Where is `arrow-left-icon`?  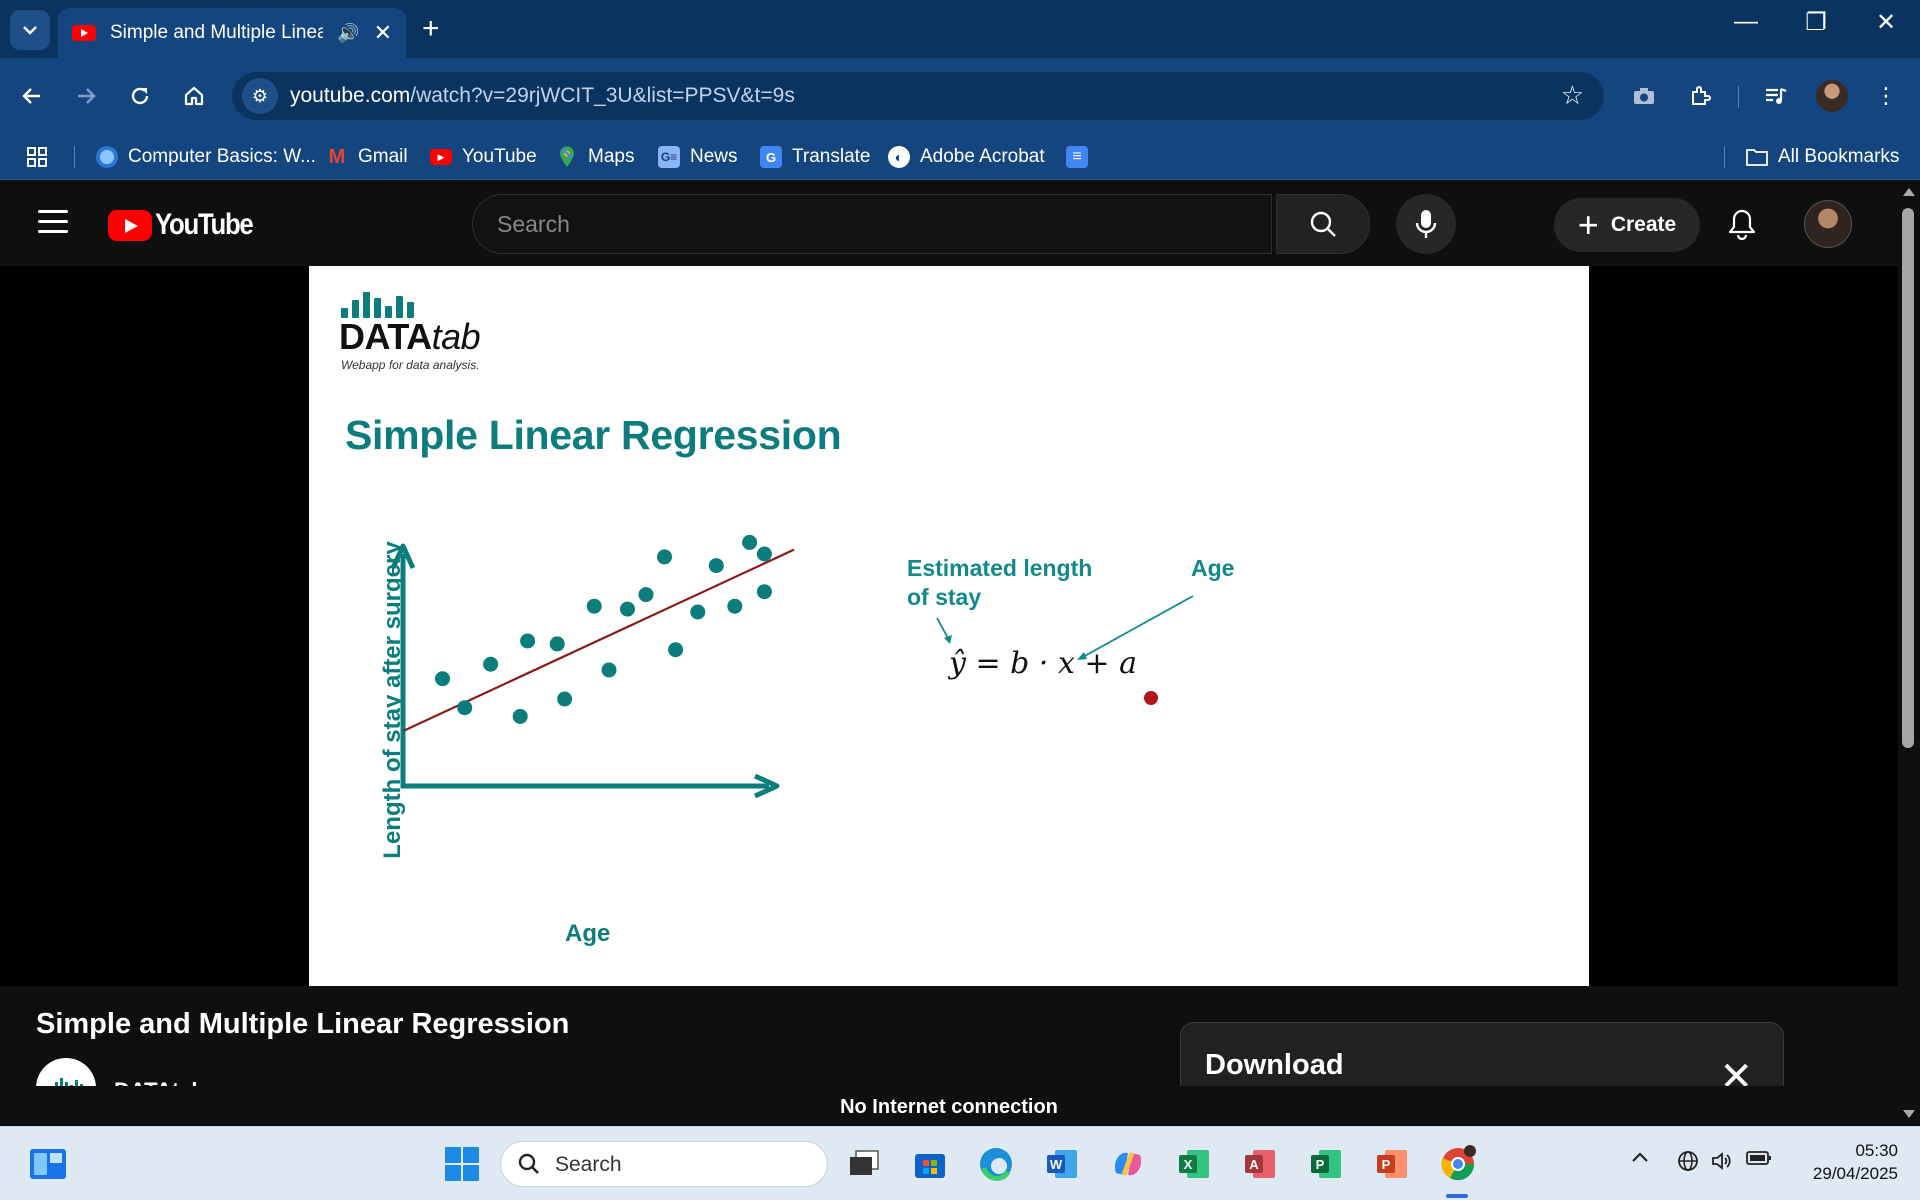 arrow-left-icon is located at coordinates (31, 96).